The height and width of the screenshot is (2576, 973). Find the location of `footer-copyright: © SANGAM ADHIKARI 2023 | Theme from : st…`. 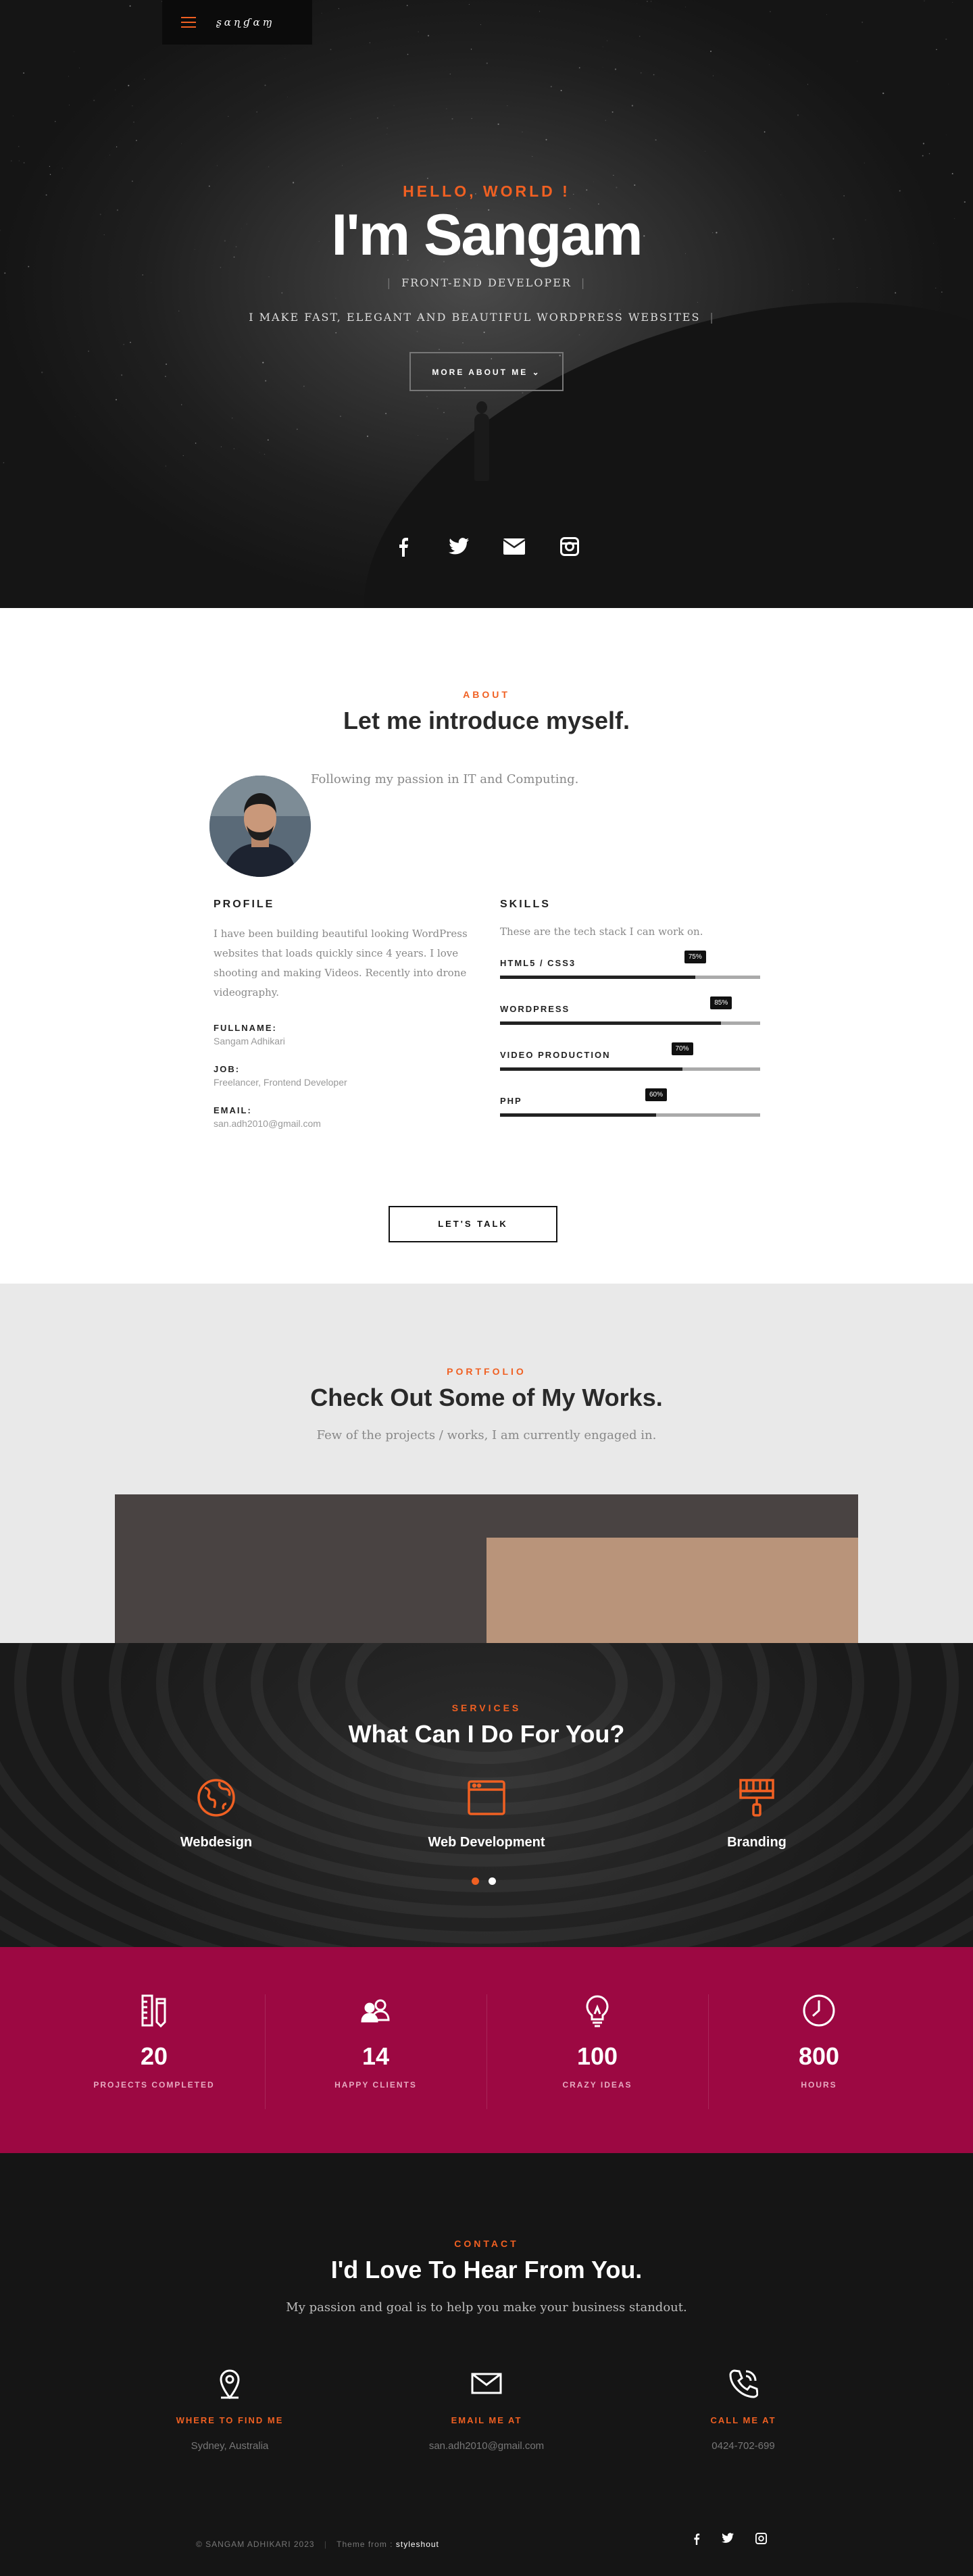

footer-copyright: © SANGAM ADHIKARI 2023 | Theme from : st… is located at coordinates (317, 2544).